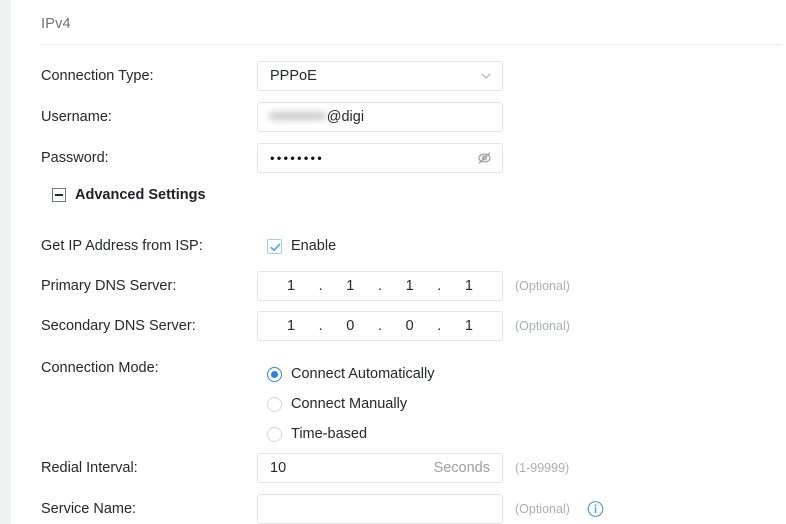 The height and width of the screenshot is (524, 786). I want to click on page-title: IPv4, so click(56, 24).